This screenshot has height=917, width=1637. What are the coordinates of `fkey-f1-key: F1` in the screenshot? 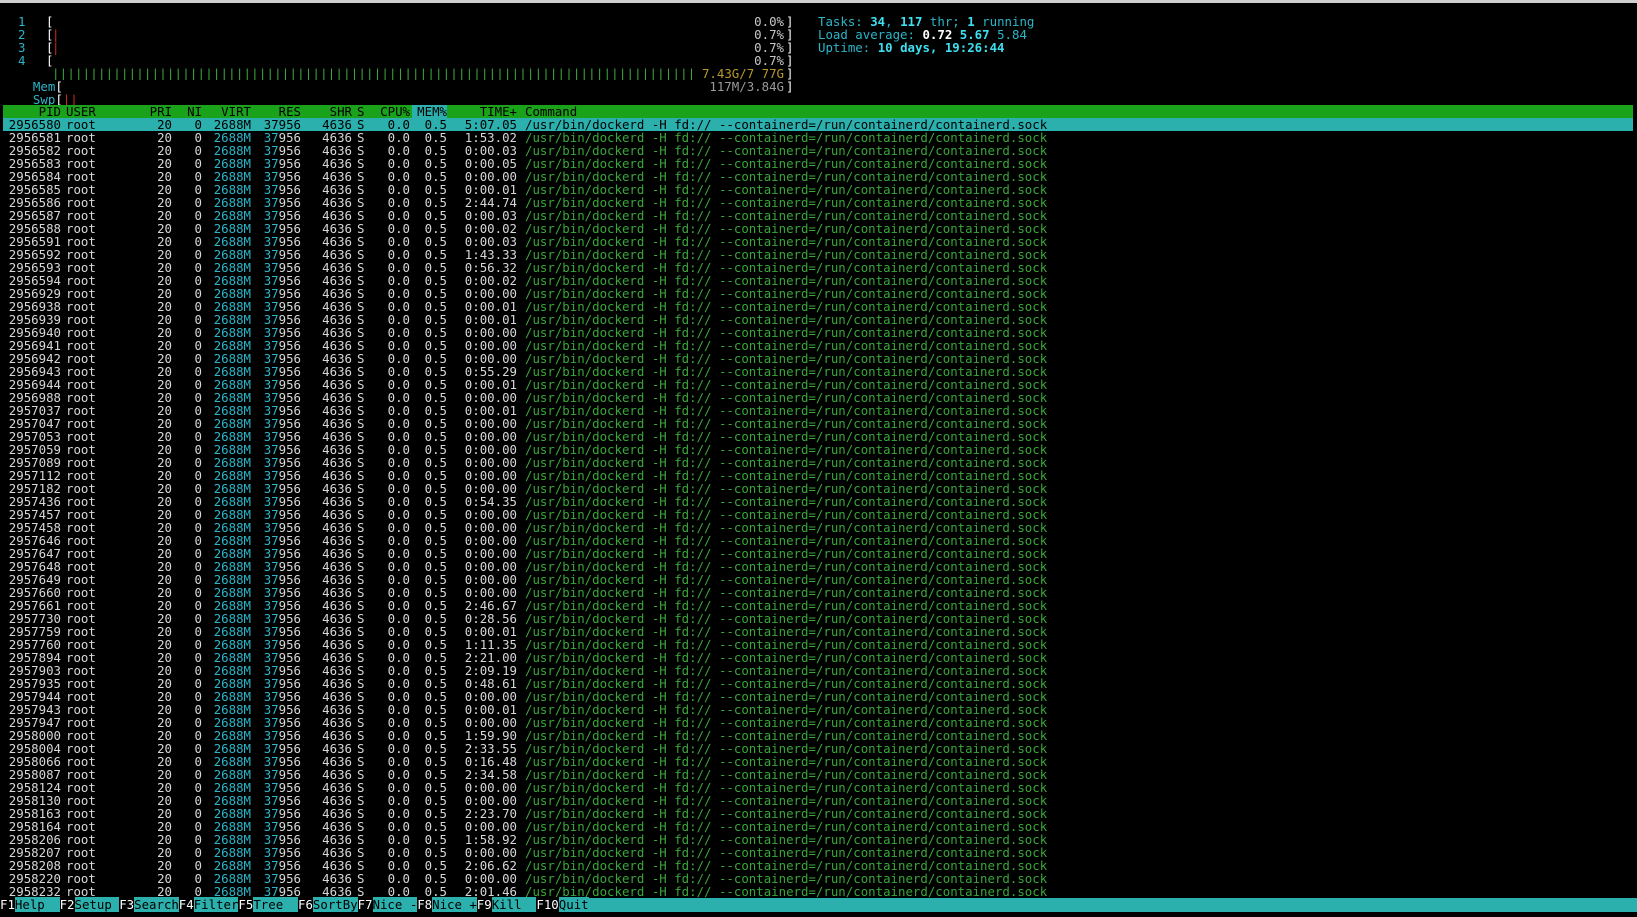 It's located at (7, 904).